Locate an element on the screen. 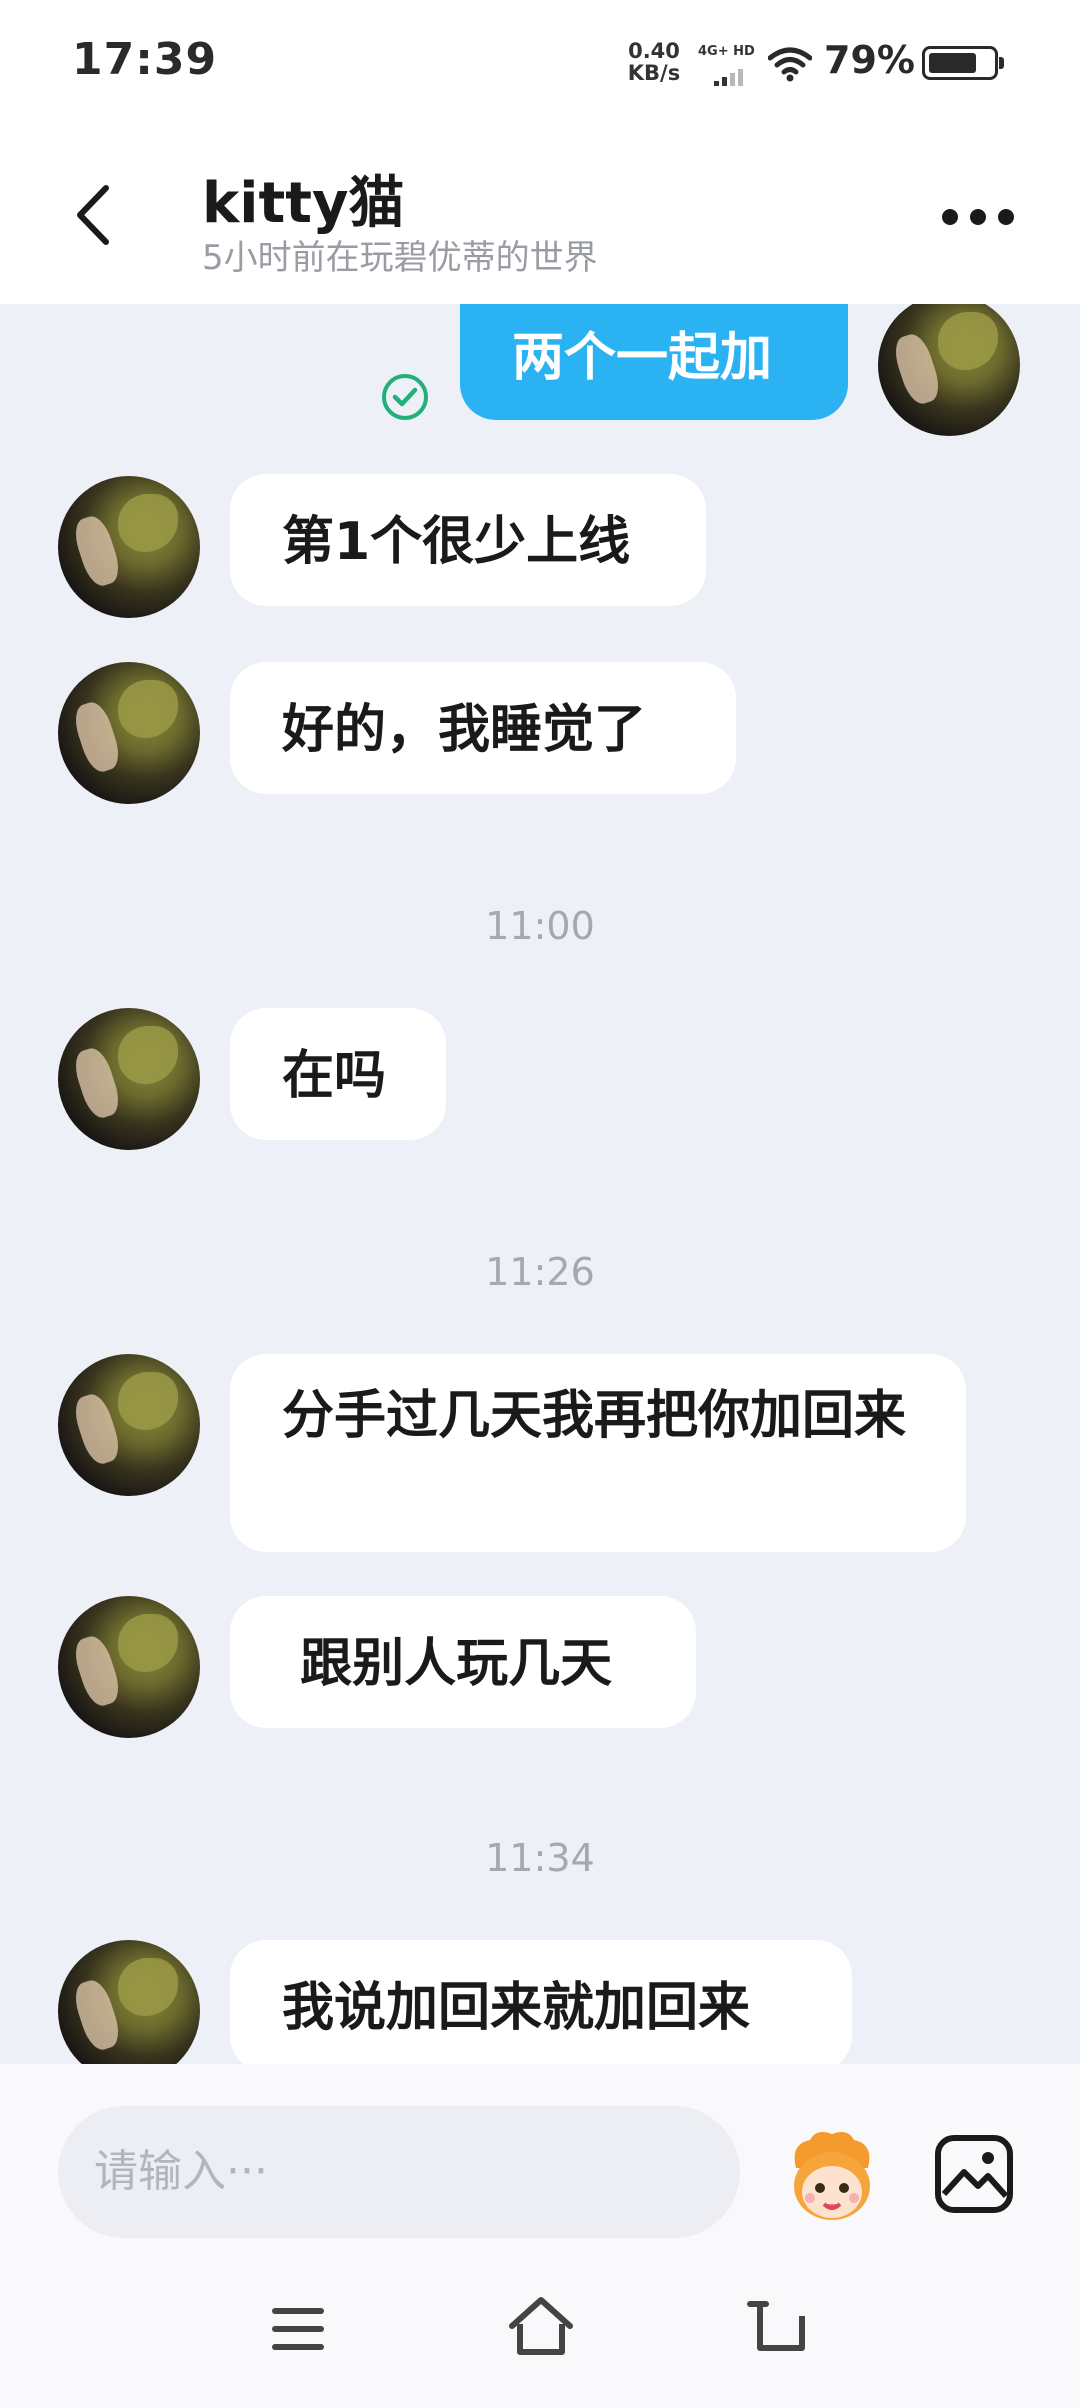  contact-status: 5小时前在玩碧优蒂的世界 is located at coordinates (400, 258).